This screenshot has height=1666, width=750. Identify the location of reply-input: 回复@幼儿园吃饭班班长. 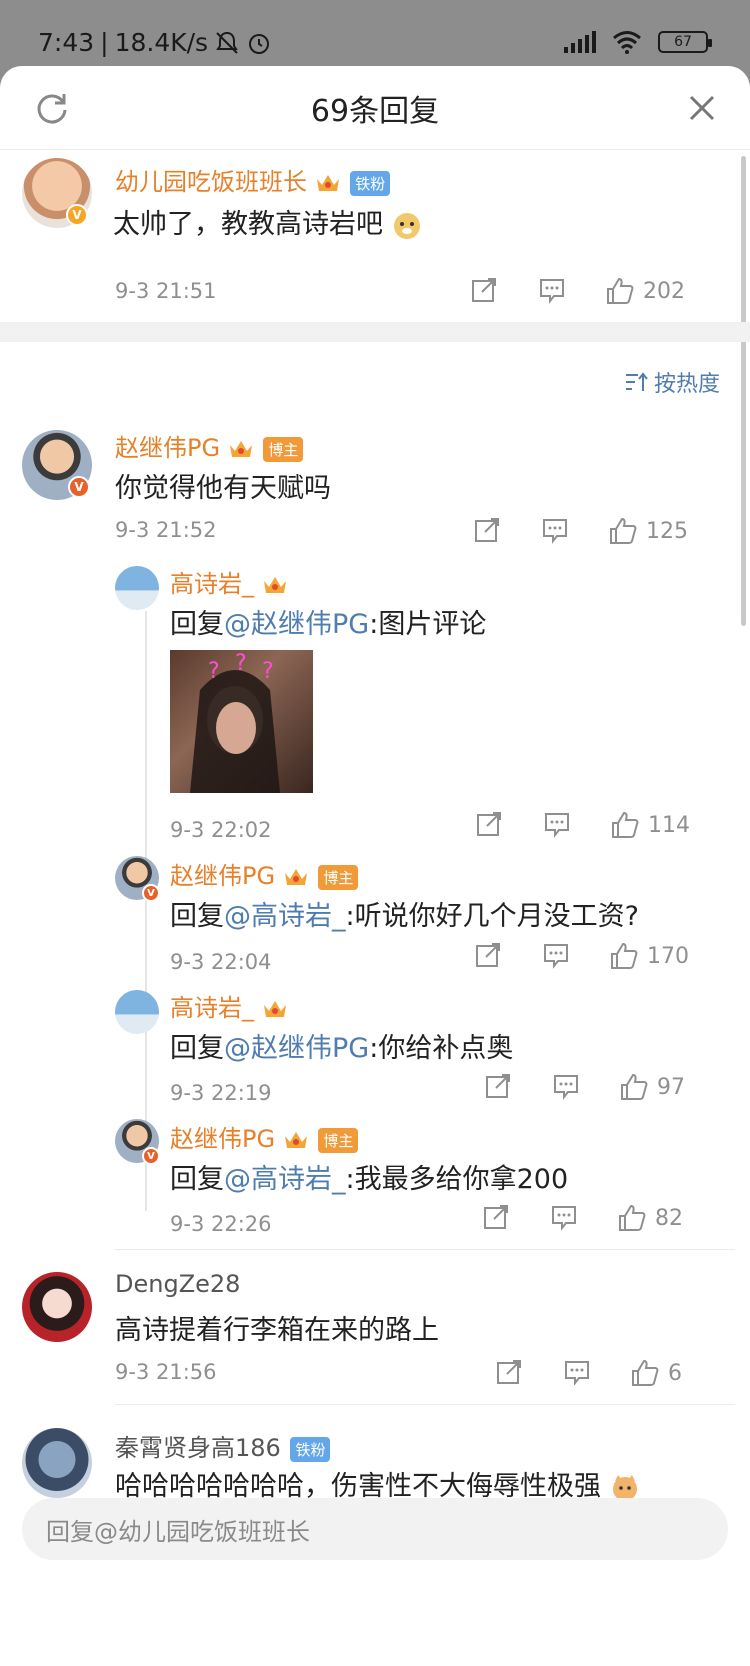
(375, 1529).